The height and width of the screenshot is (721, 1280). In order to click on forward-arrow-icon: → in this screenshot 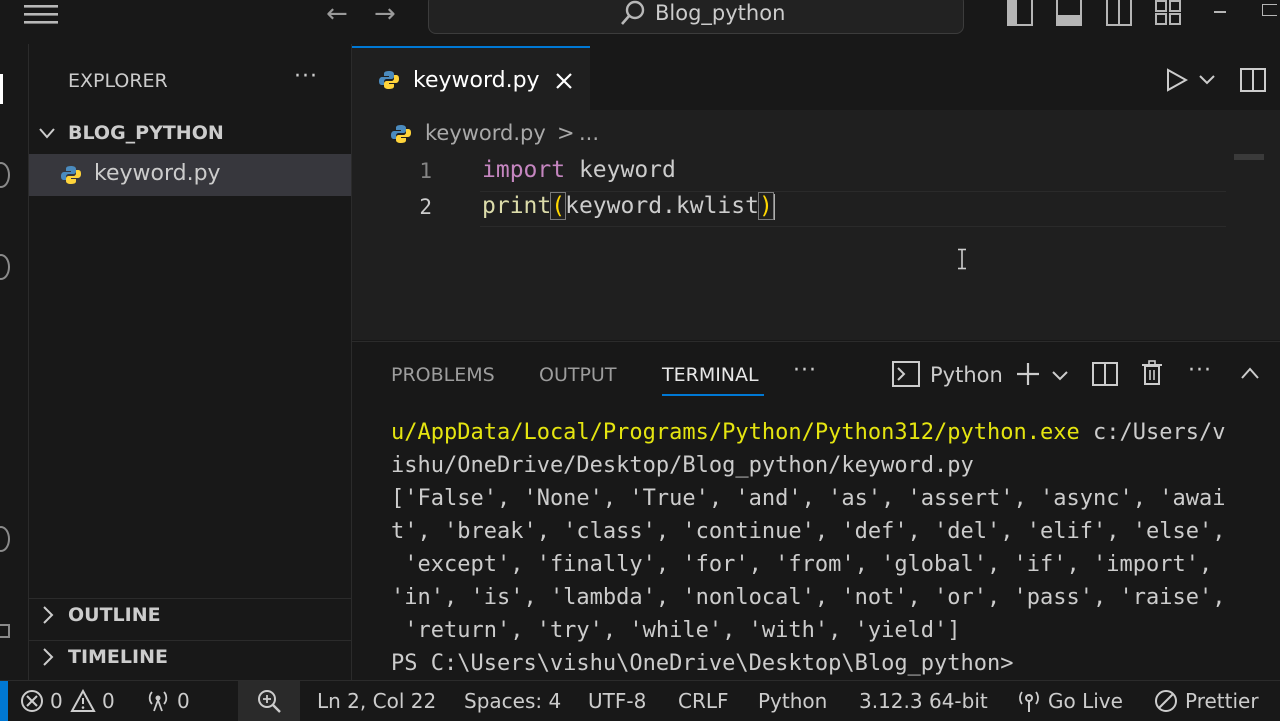, I will do `click(385, 14)`.